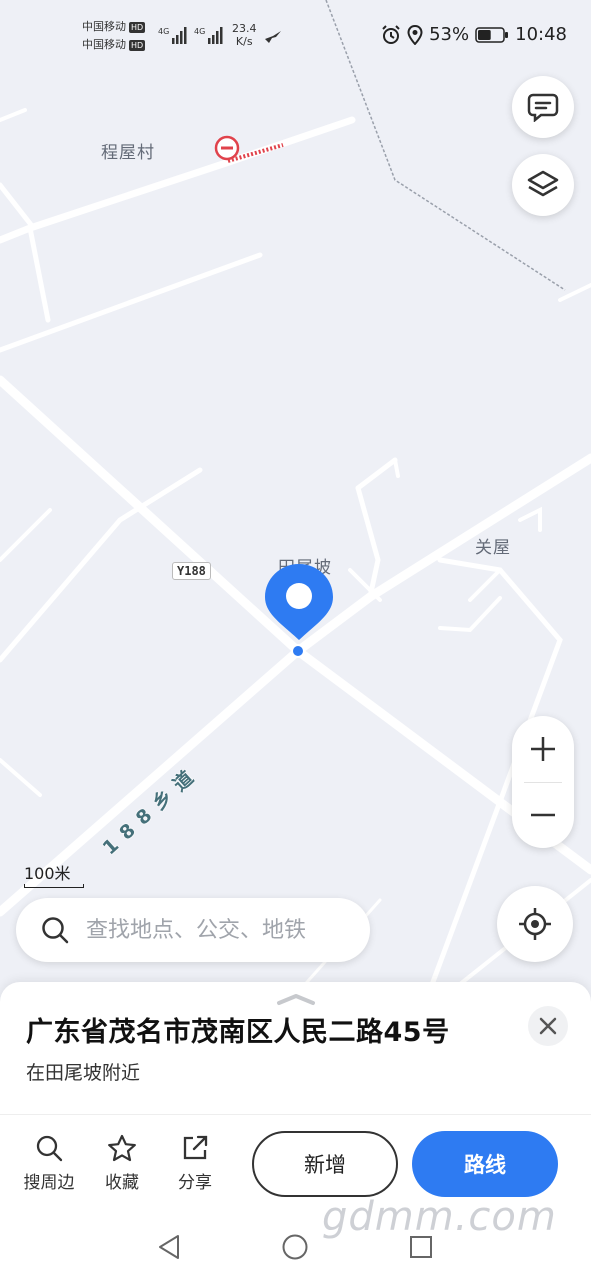 This screenshot has width=591, height=1280. I want to click on feedback-button, so click(543, 107).